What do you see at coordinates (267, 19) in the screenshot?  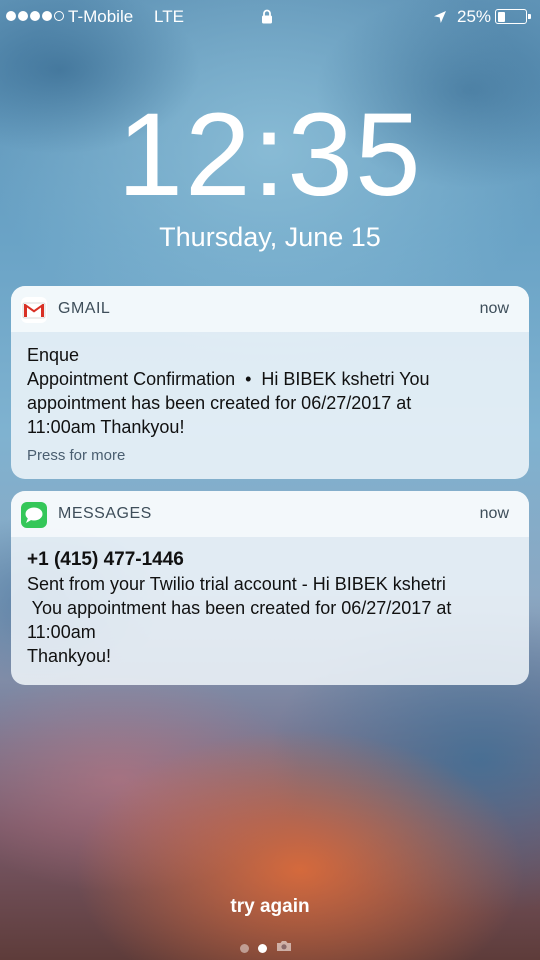 I see `lock-icon` at bounding box center [267, 19].